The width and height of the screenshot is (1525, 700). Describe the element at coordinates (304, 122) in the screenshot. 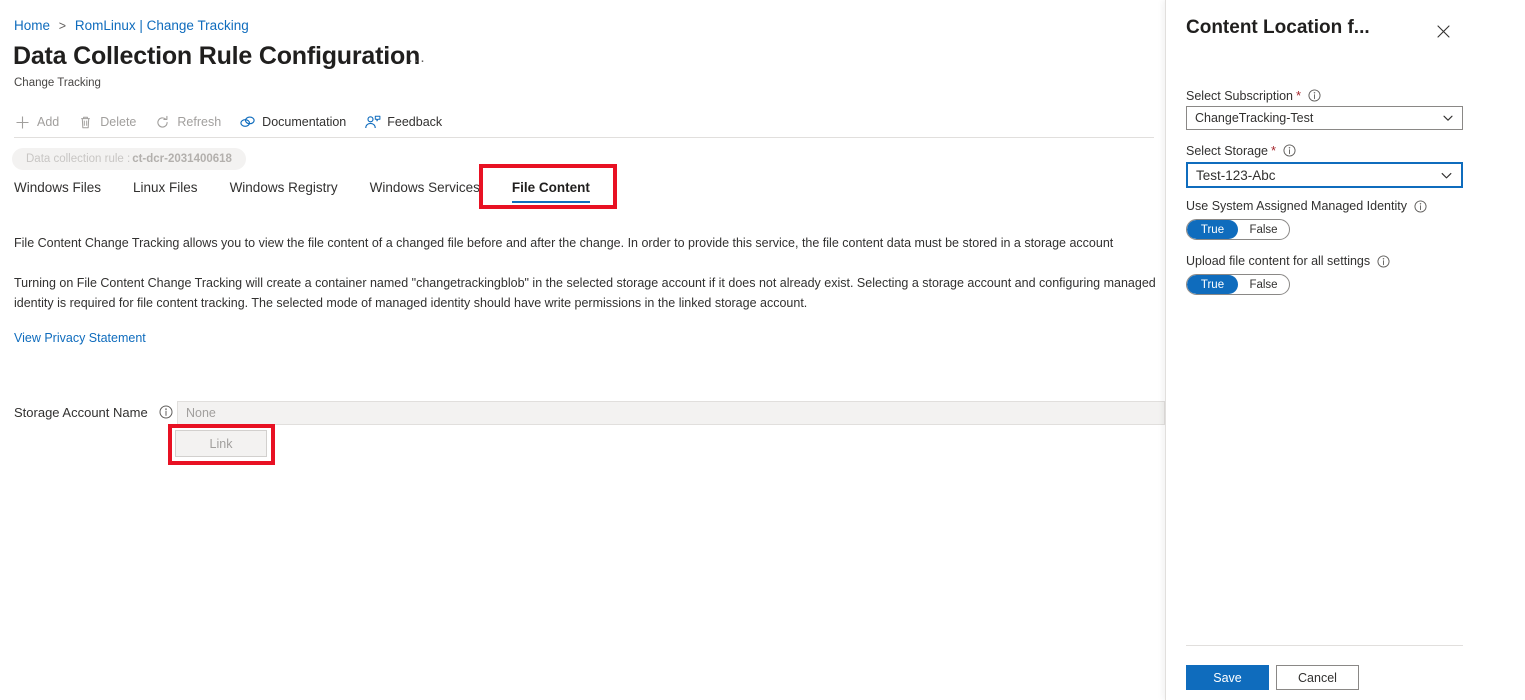

I see `documentation-button-label: Documentation` at that location.